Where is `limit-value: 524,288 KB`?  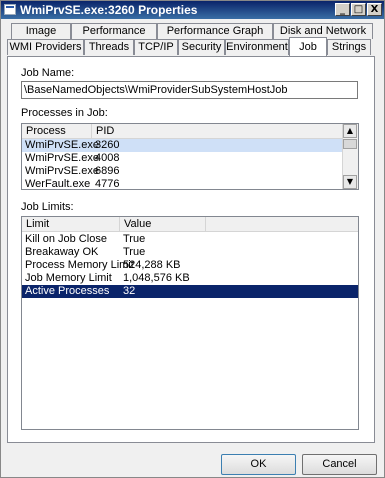
limit-value: 524,288 KB is located at coordinates (152, 265).